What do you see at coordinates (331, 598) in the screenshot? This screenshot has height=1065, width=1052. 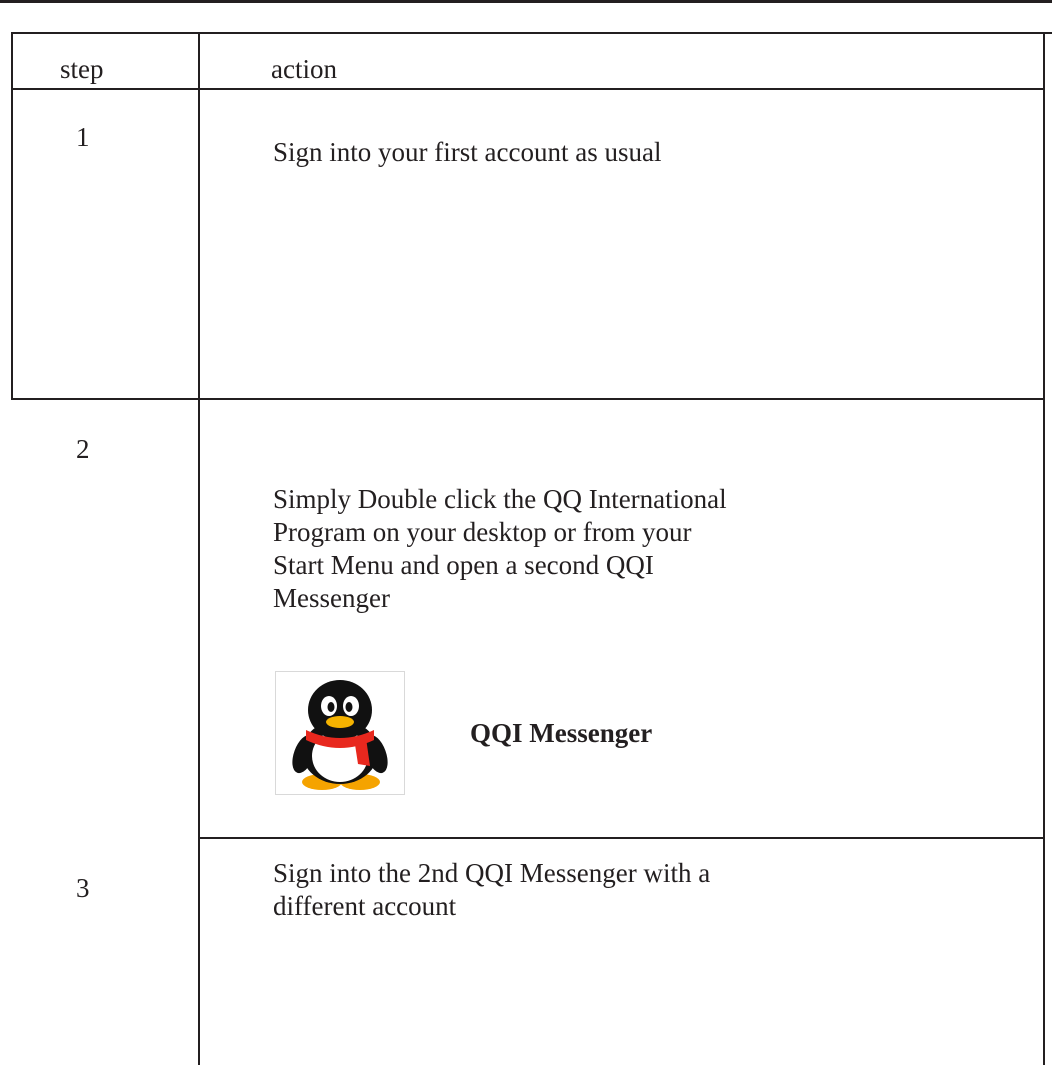 I see `action-2-line-4: Messenger` at bounding box center [331, 598].